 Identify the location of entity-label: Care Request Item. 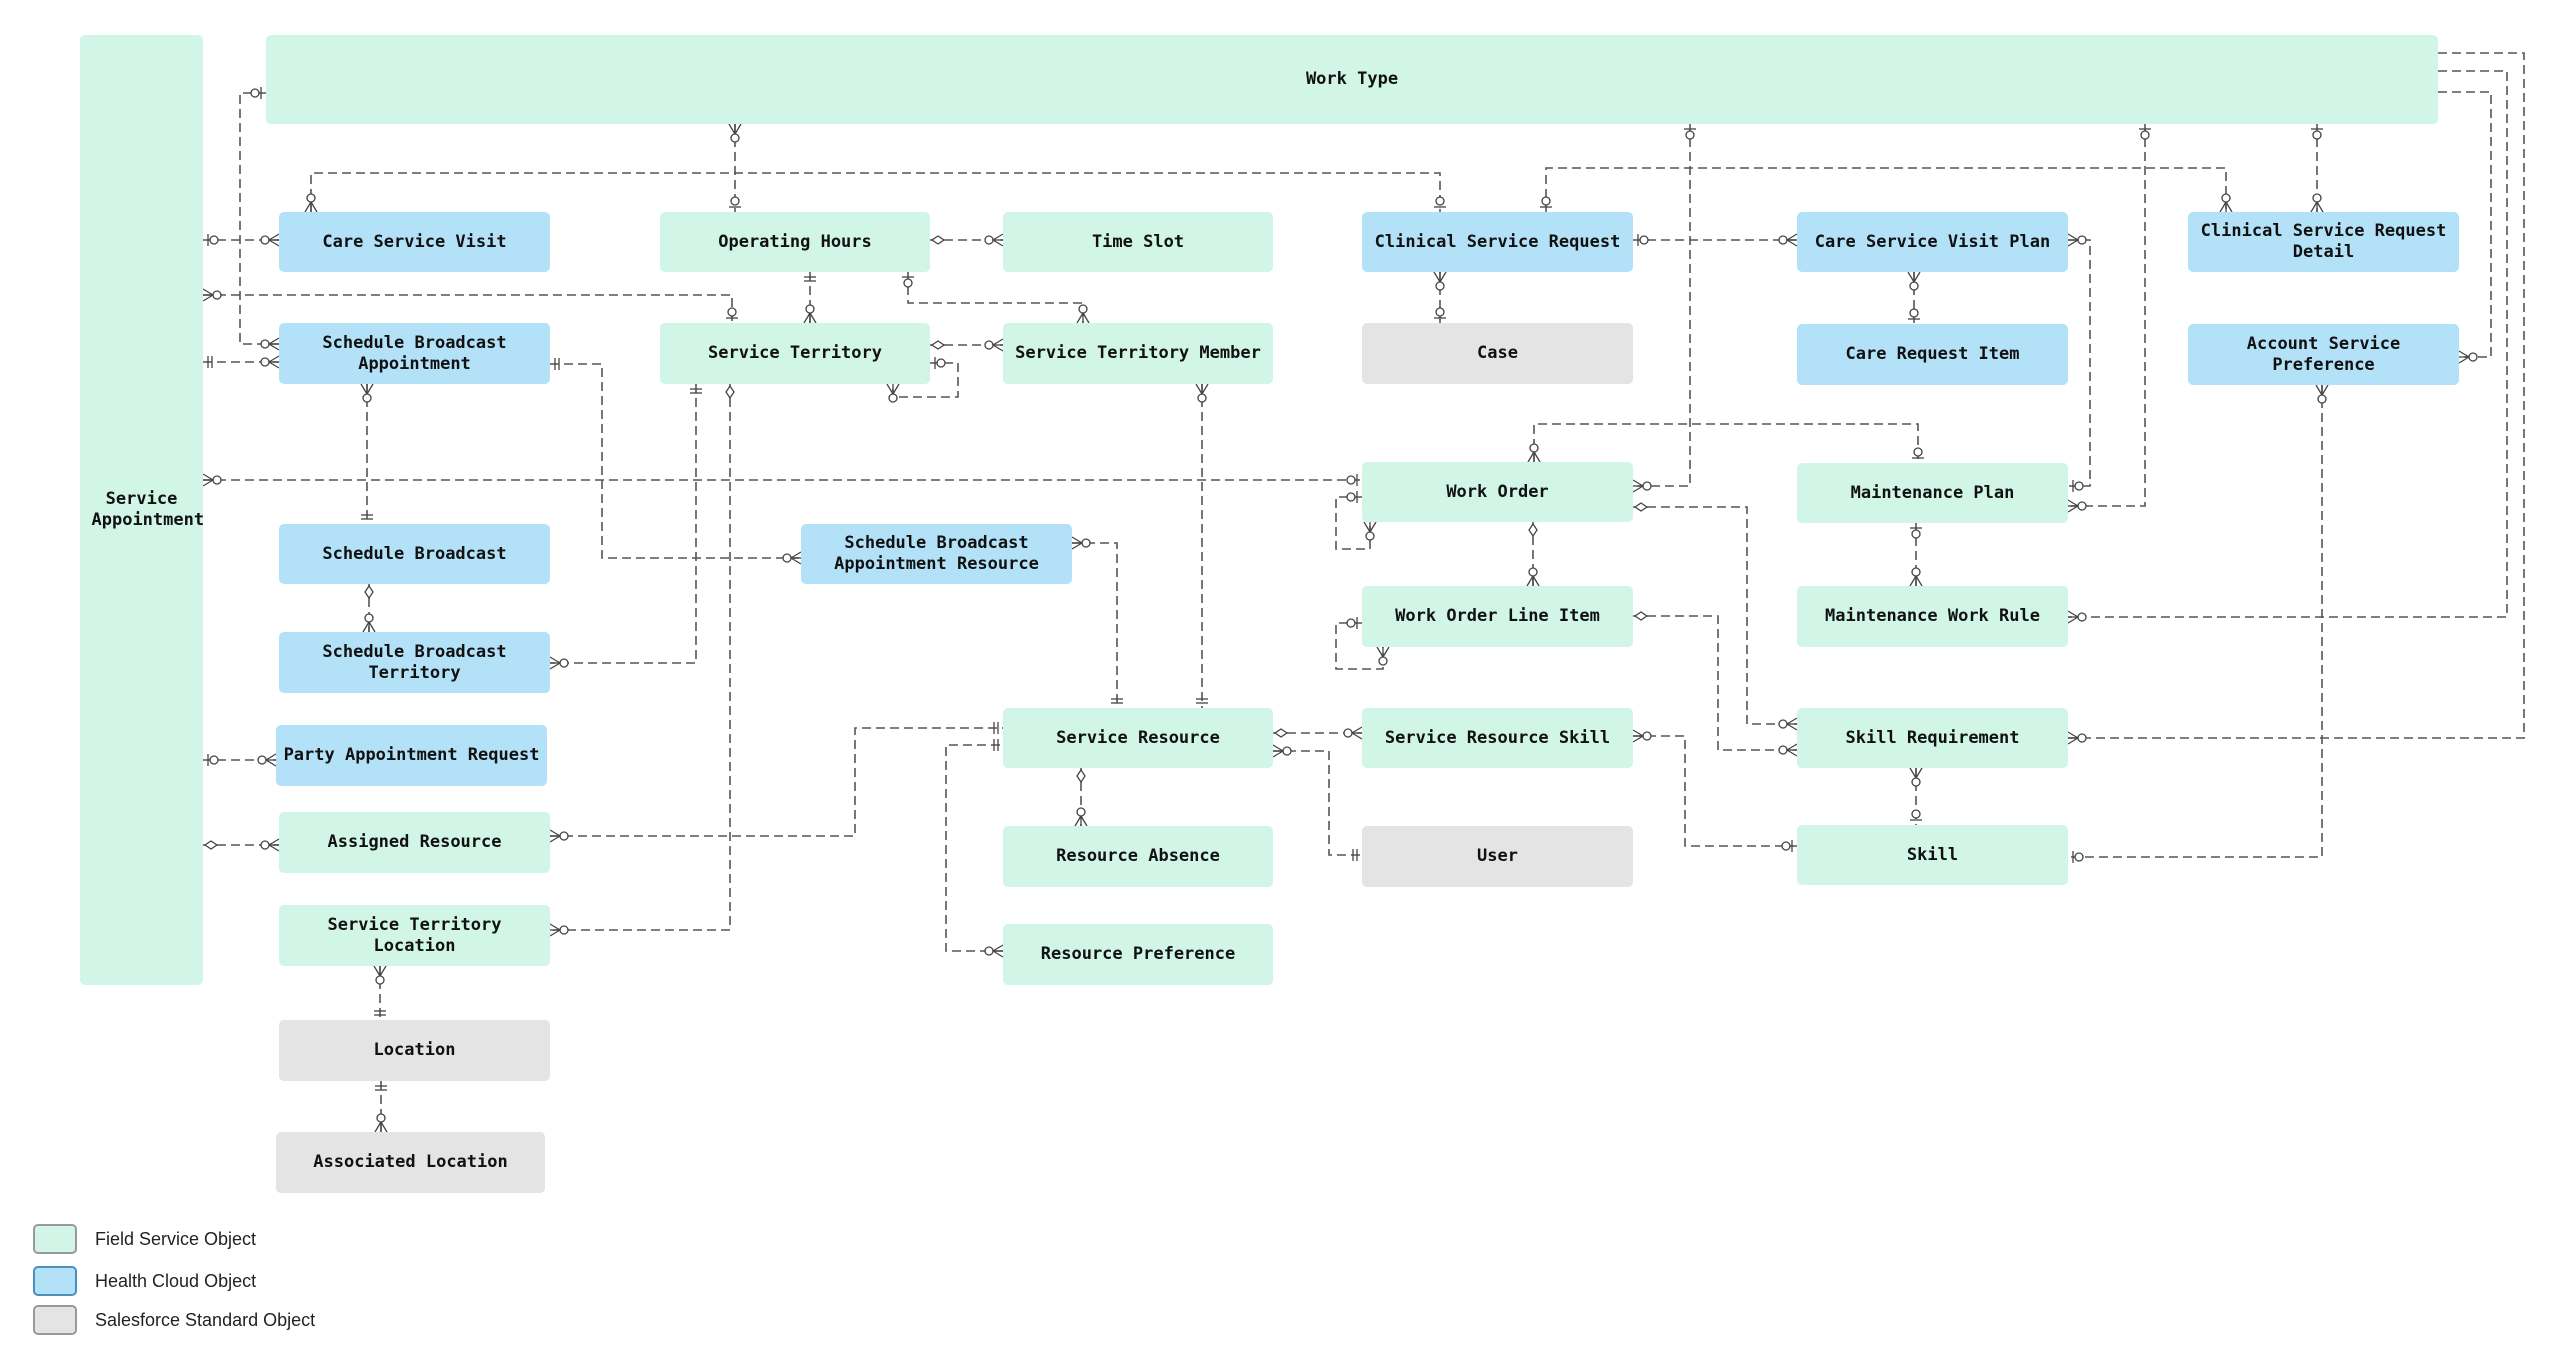
(1932, 354).